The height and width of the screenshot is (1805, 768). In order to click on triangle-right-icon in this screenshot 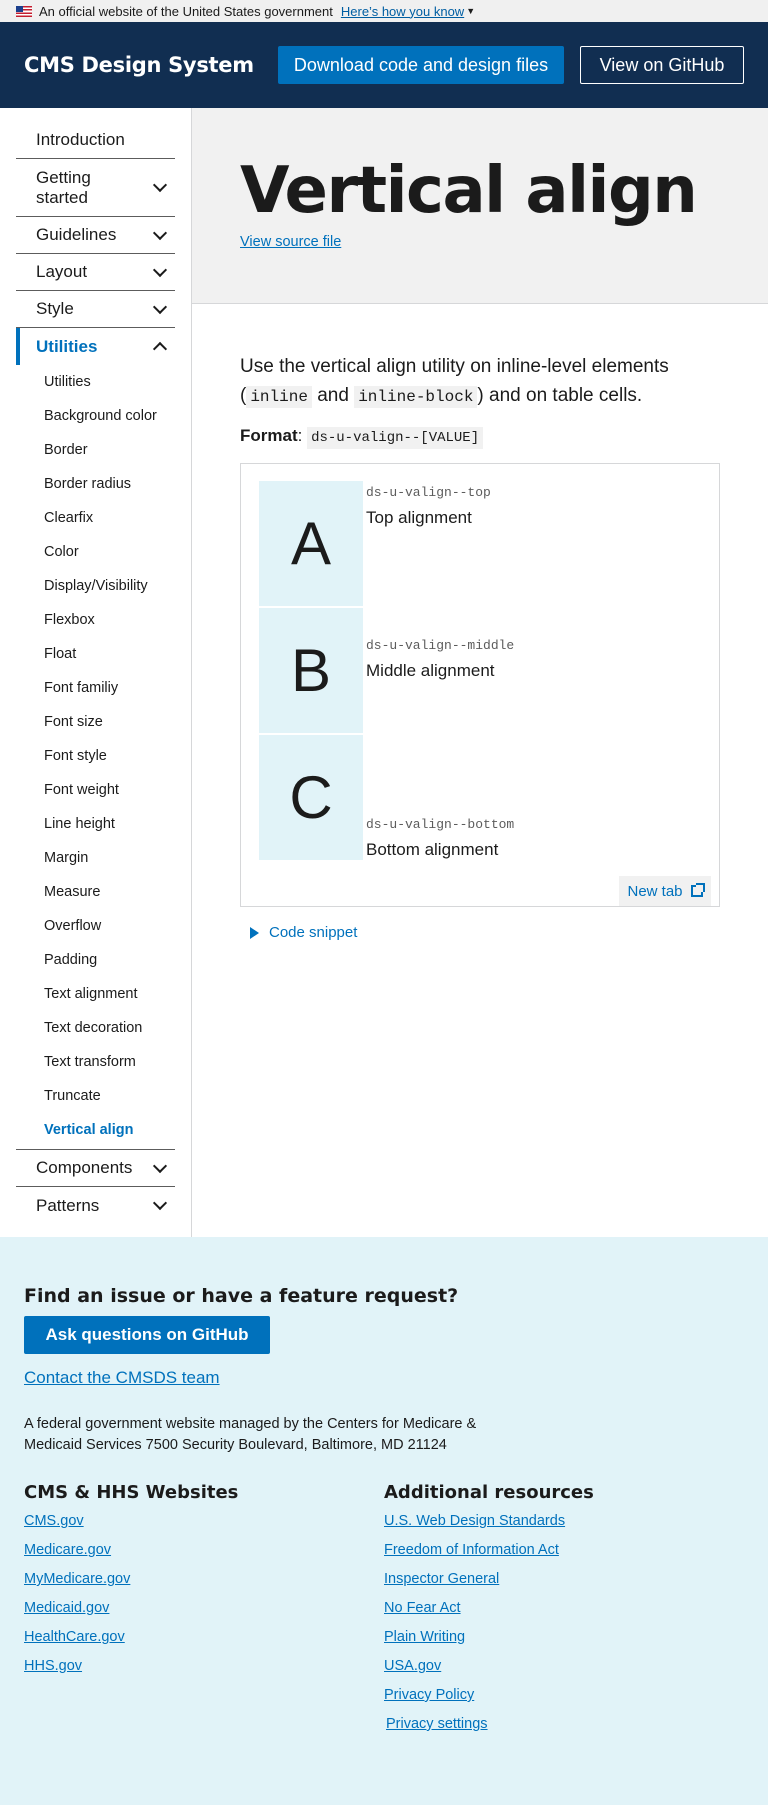, I will do `click(254, 932)`.